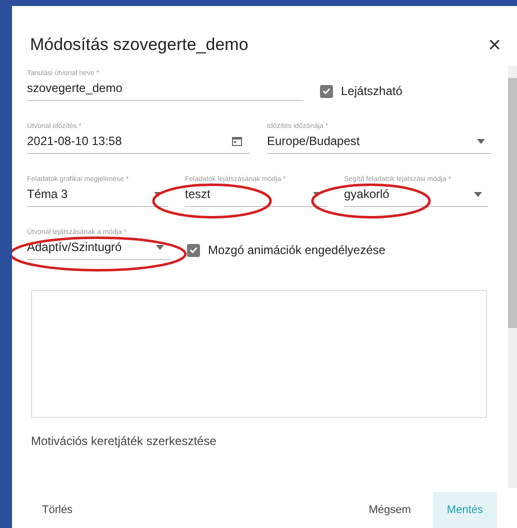 The image size is (517, 528). I want to click on delete-button: Törlés, so click(57, 510).